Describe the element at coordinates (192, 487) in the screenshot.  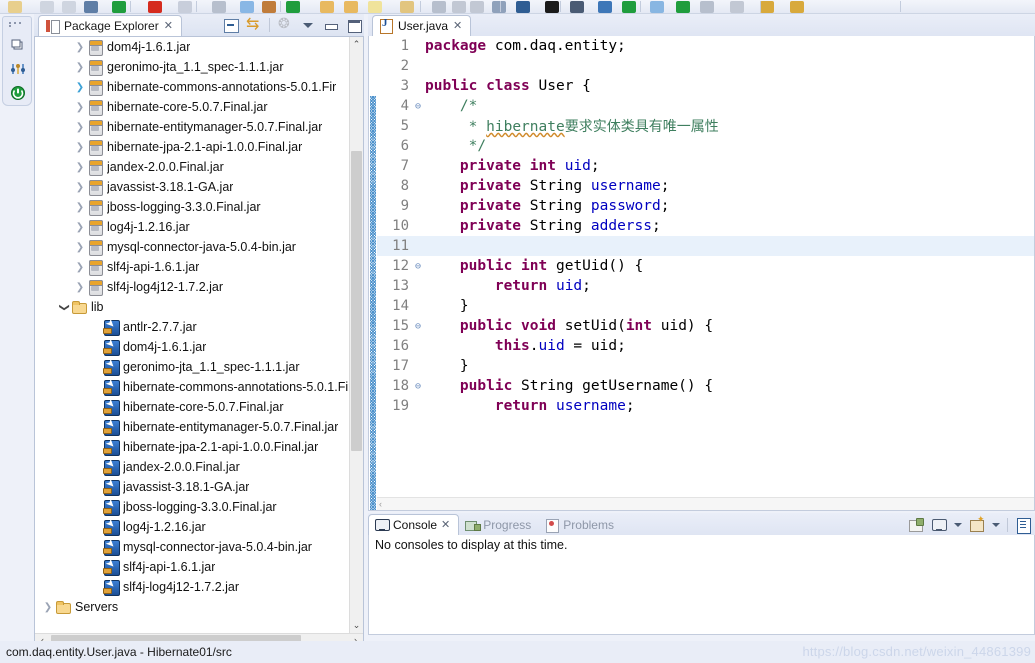
I see `tree-item: javassist-3.18.1-GA.jar` at that location.